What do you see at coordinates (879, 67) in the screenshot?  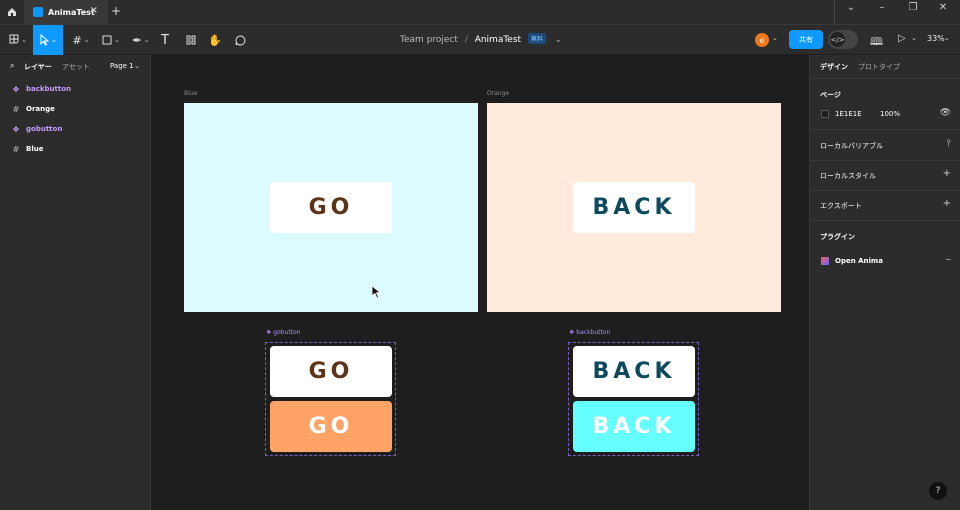 I see `tab-prototype: プロトタイプ` at bounding box center [879, 67].